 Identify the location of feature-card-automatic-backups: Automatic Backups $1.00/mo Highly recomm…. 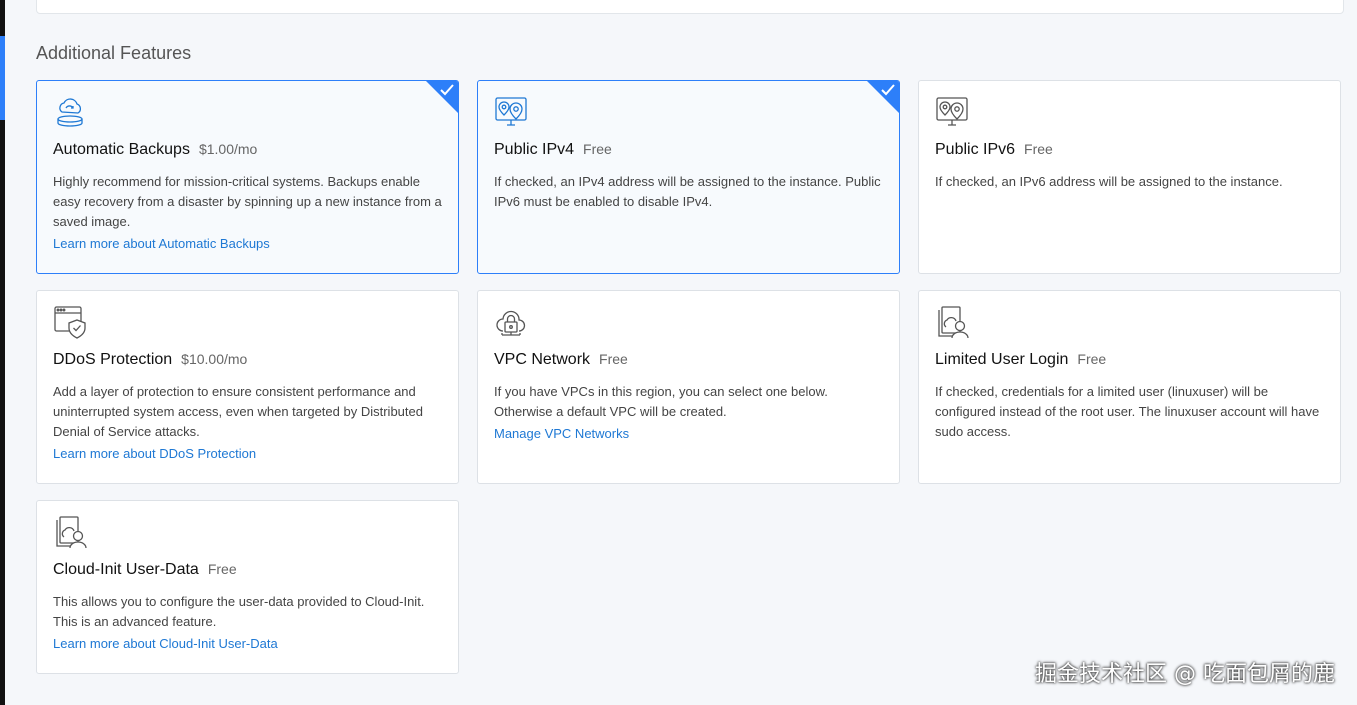
(247, 177).